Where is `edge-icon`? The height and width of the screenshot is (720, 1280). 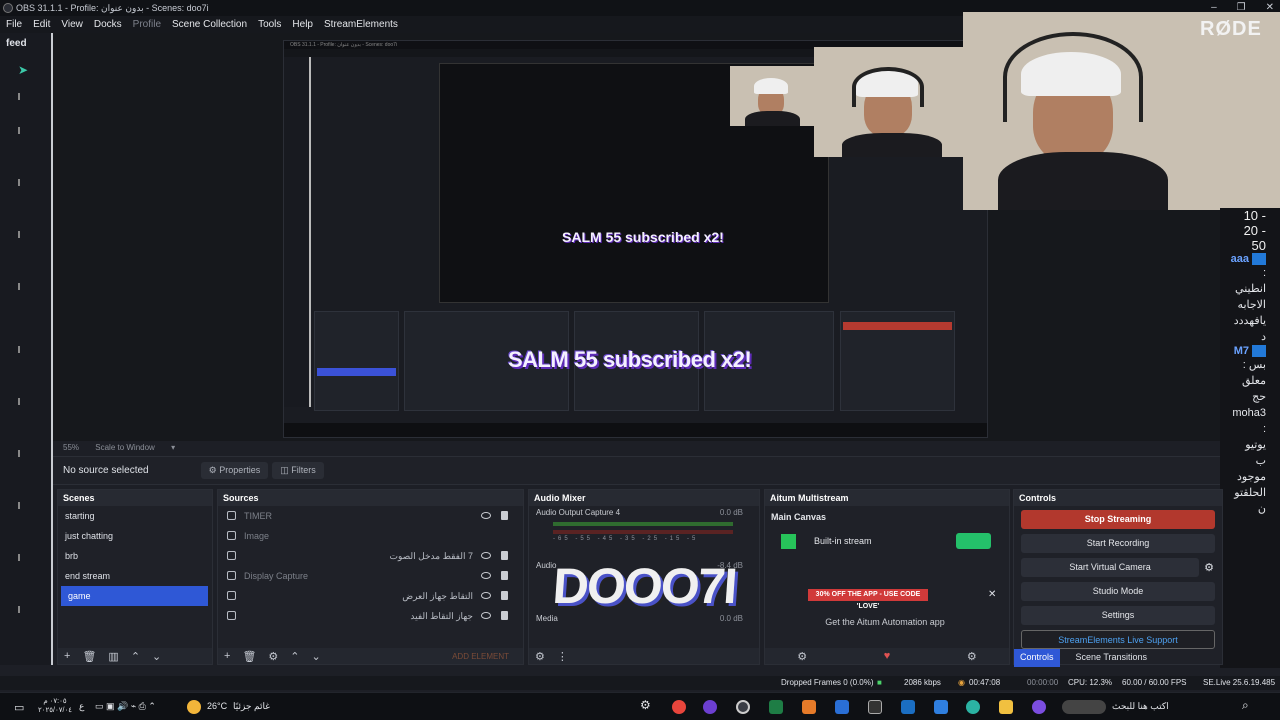
edge-icon is located at coordinates (973, 707).